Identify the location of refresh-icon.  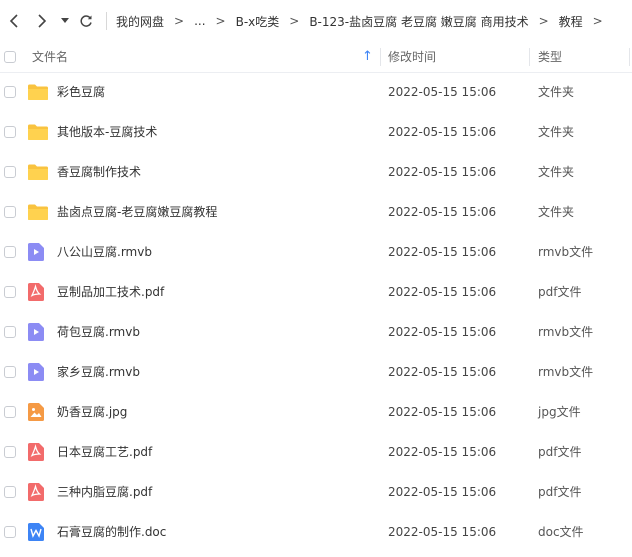
(86, 21).